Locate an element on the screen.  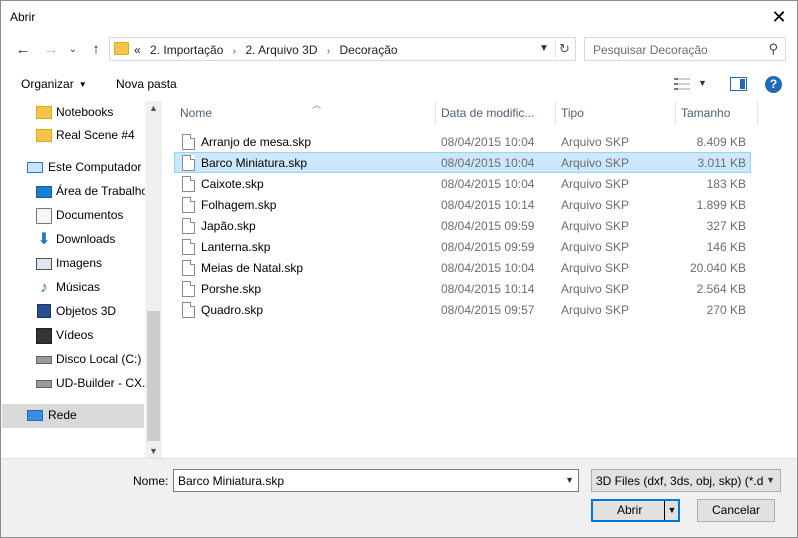
sidebar-item-label: UD-Builder - CX. is located at coordinates (101, 383).